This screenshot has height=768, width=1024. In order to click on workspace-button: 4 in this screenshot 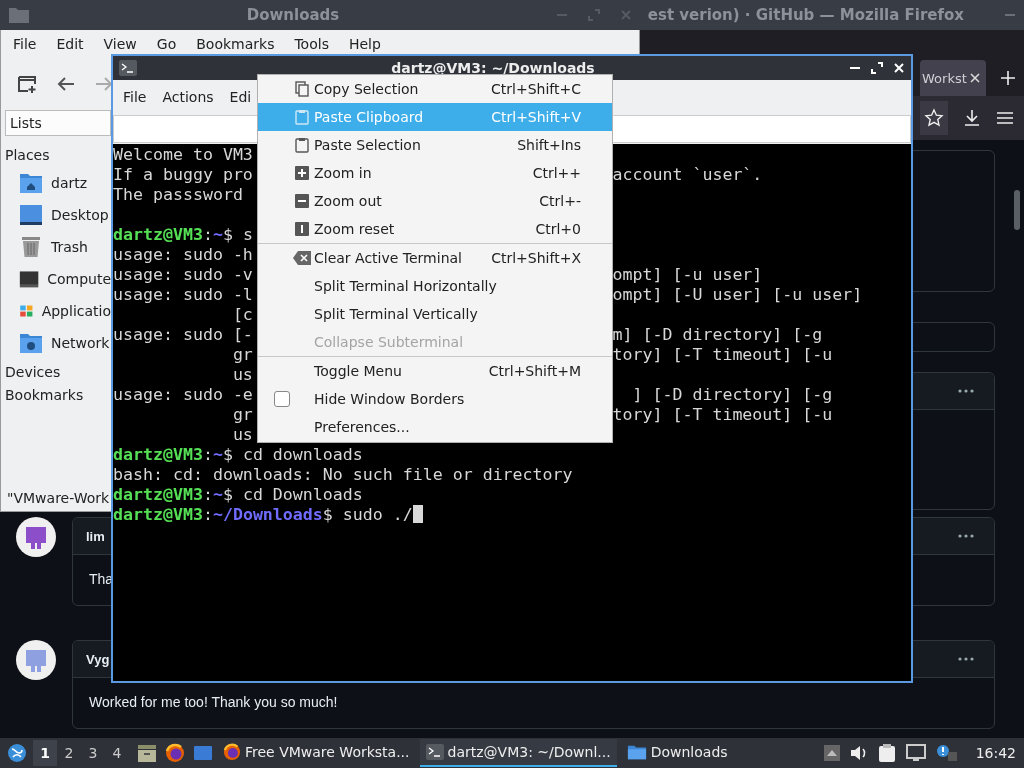, I will do `click(117, 753)`.